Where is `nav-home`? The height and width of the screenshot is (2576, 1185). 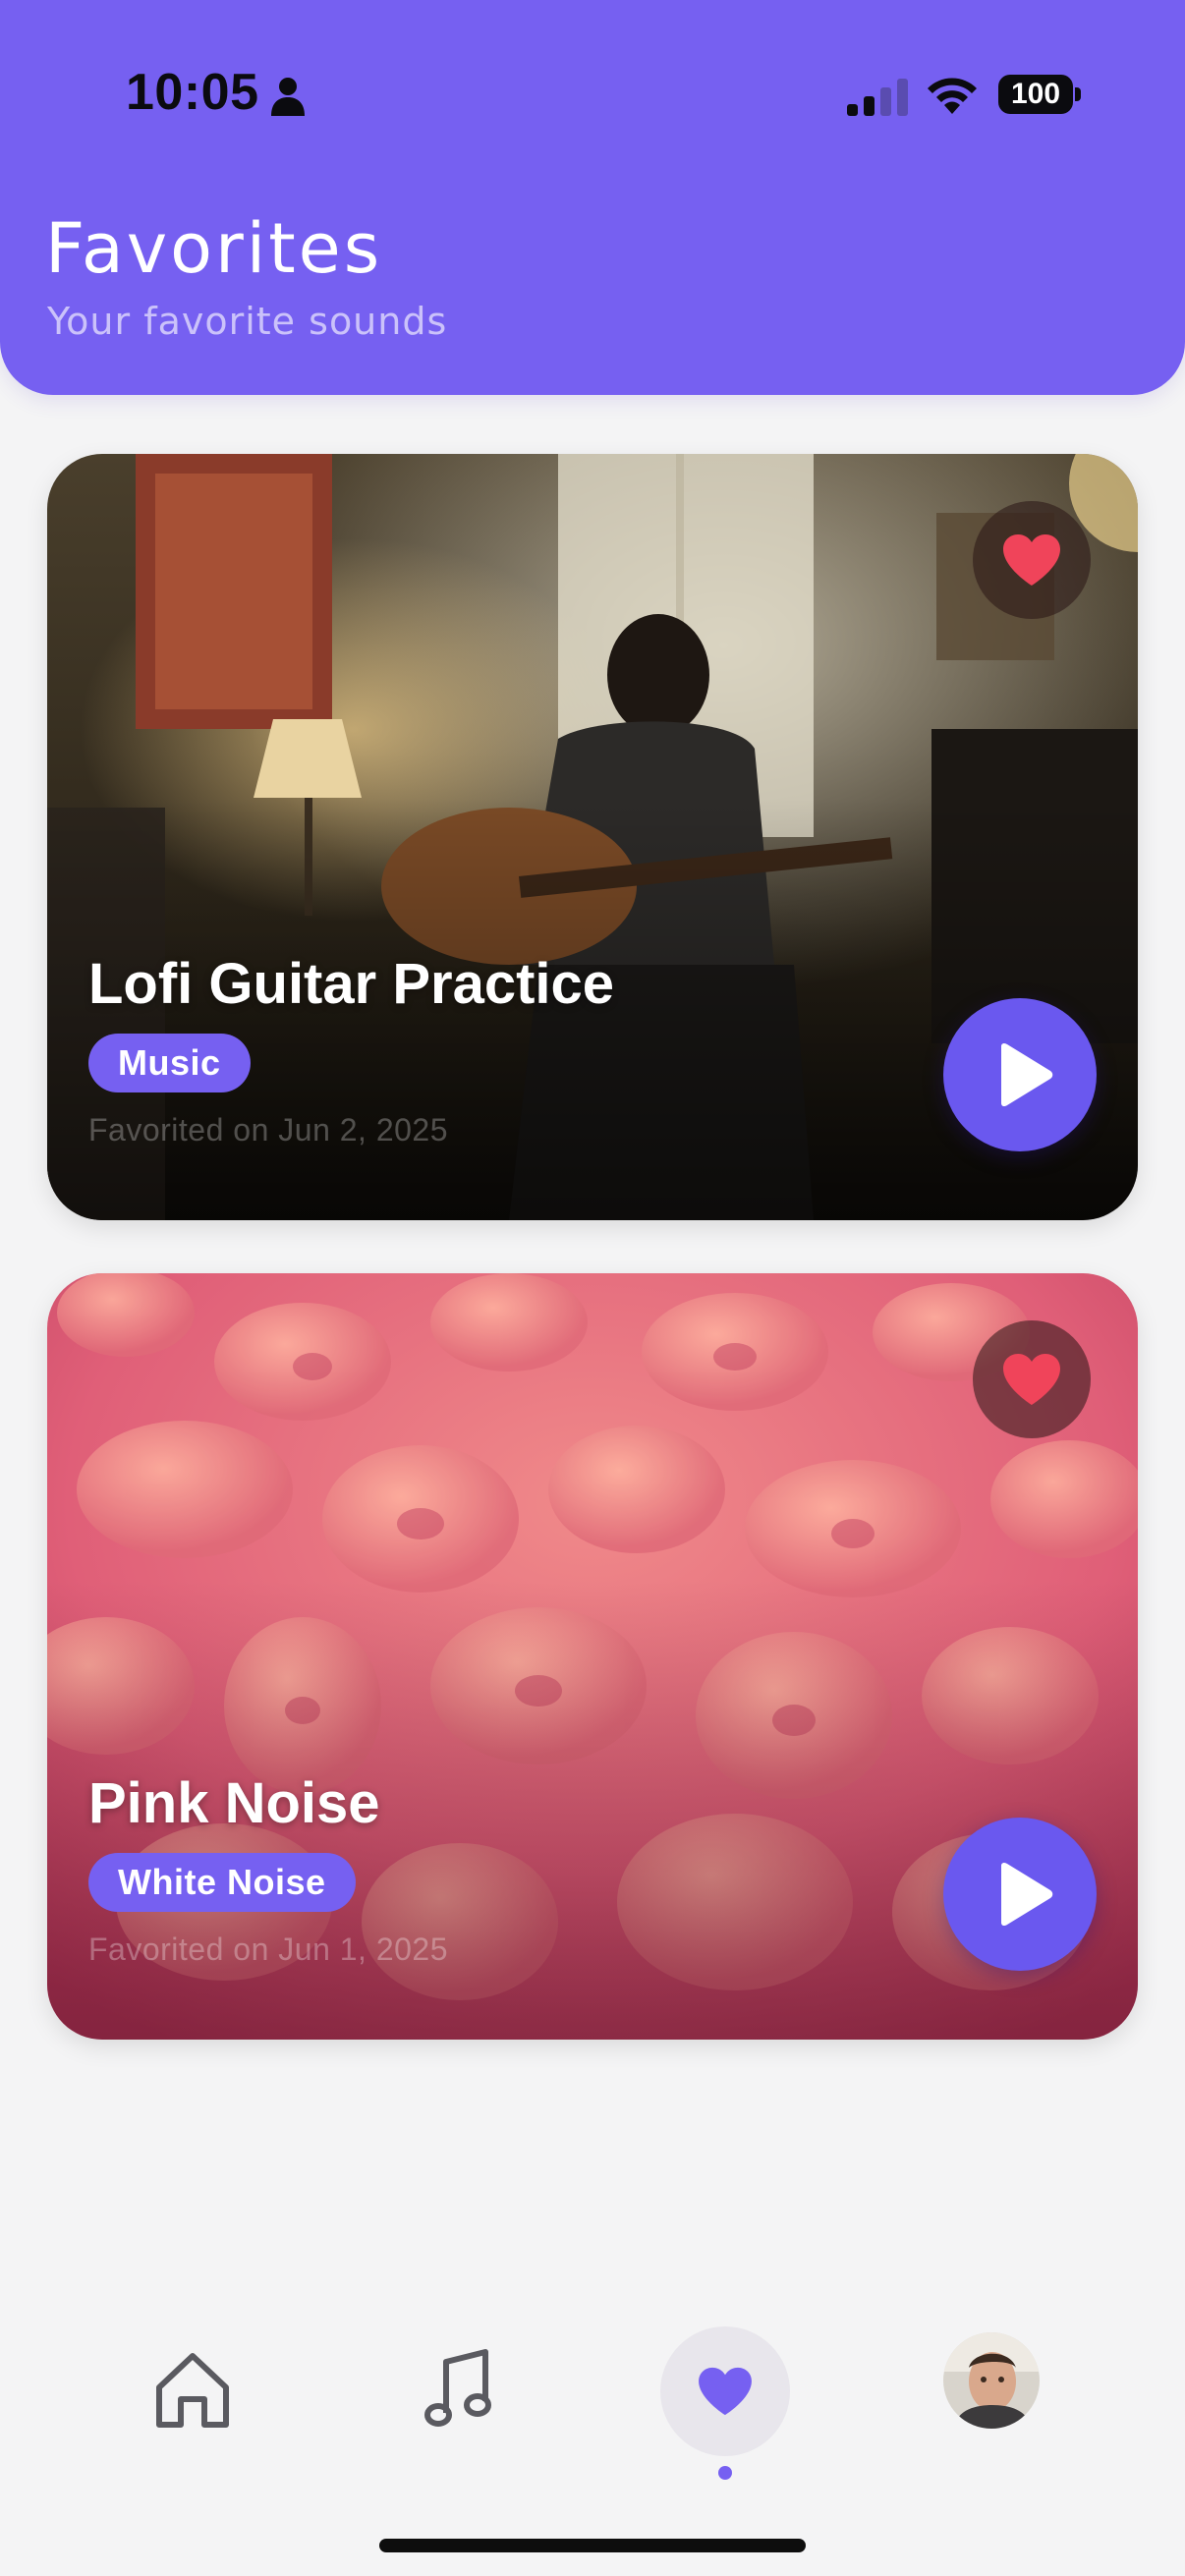
nav-home is located at coordinates (193, 2389).